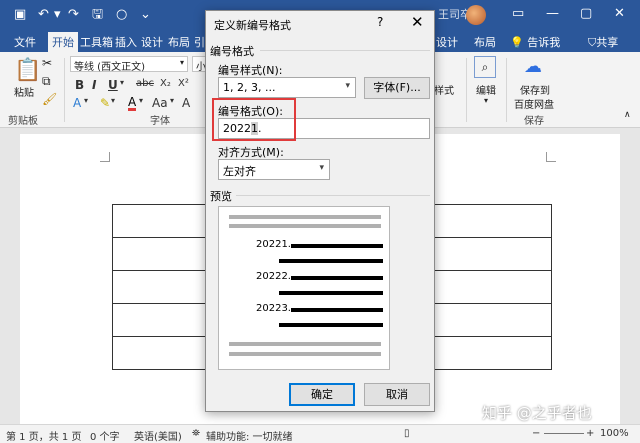  Describe the element at coordinates (199, 42) in the screenshot. I see `tab-references: 引` at that location.